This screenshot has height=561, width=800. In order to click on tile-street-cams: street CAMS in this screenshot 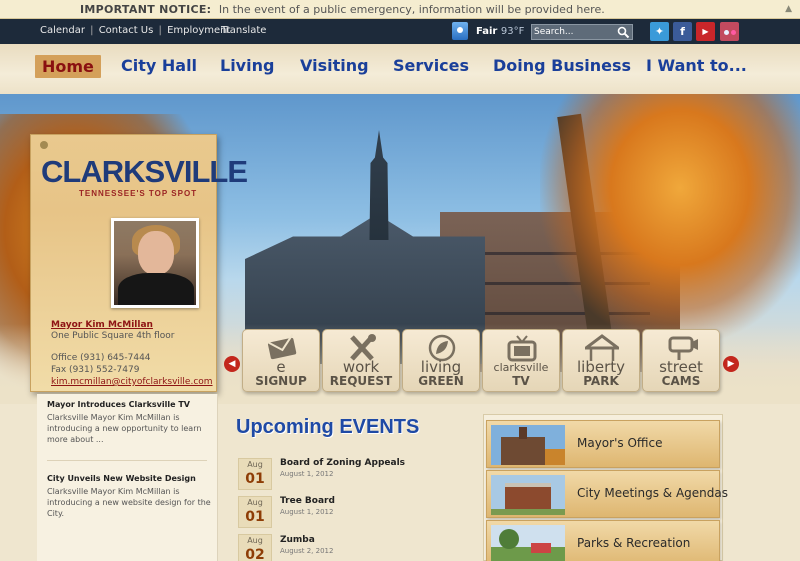, I will do `click(681, 360)`.